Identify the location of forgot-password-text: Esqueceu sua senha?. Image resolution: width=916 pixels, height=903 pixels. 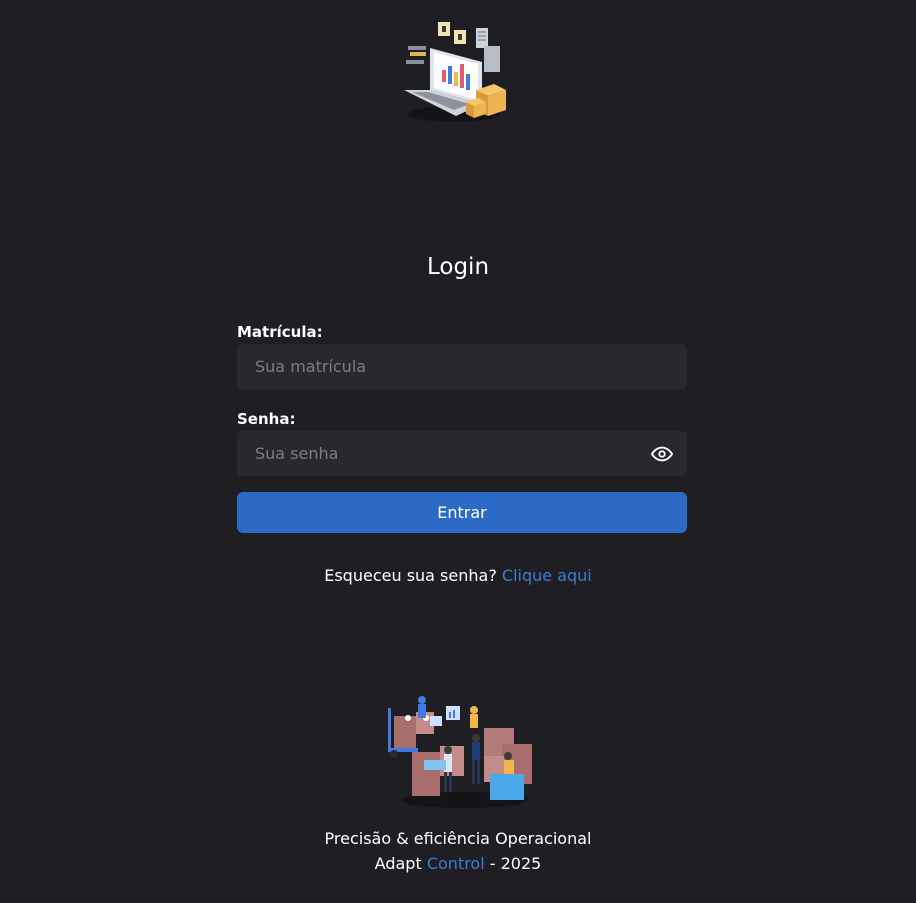
(410, 575).